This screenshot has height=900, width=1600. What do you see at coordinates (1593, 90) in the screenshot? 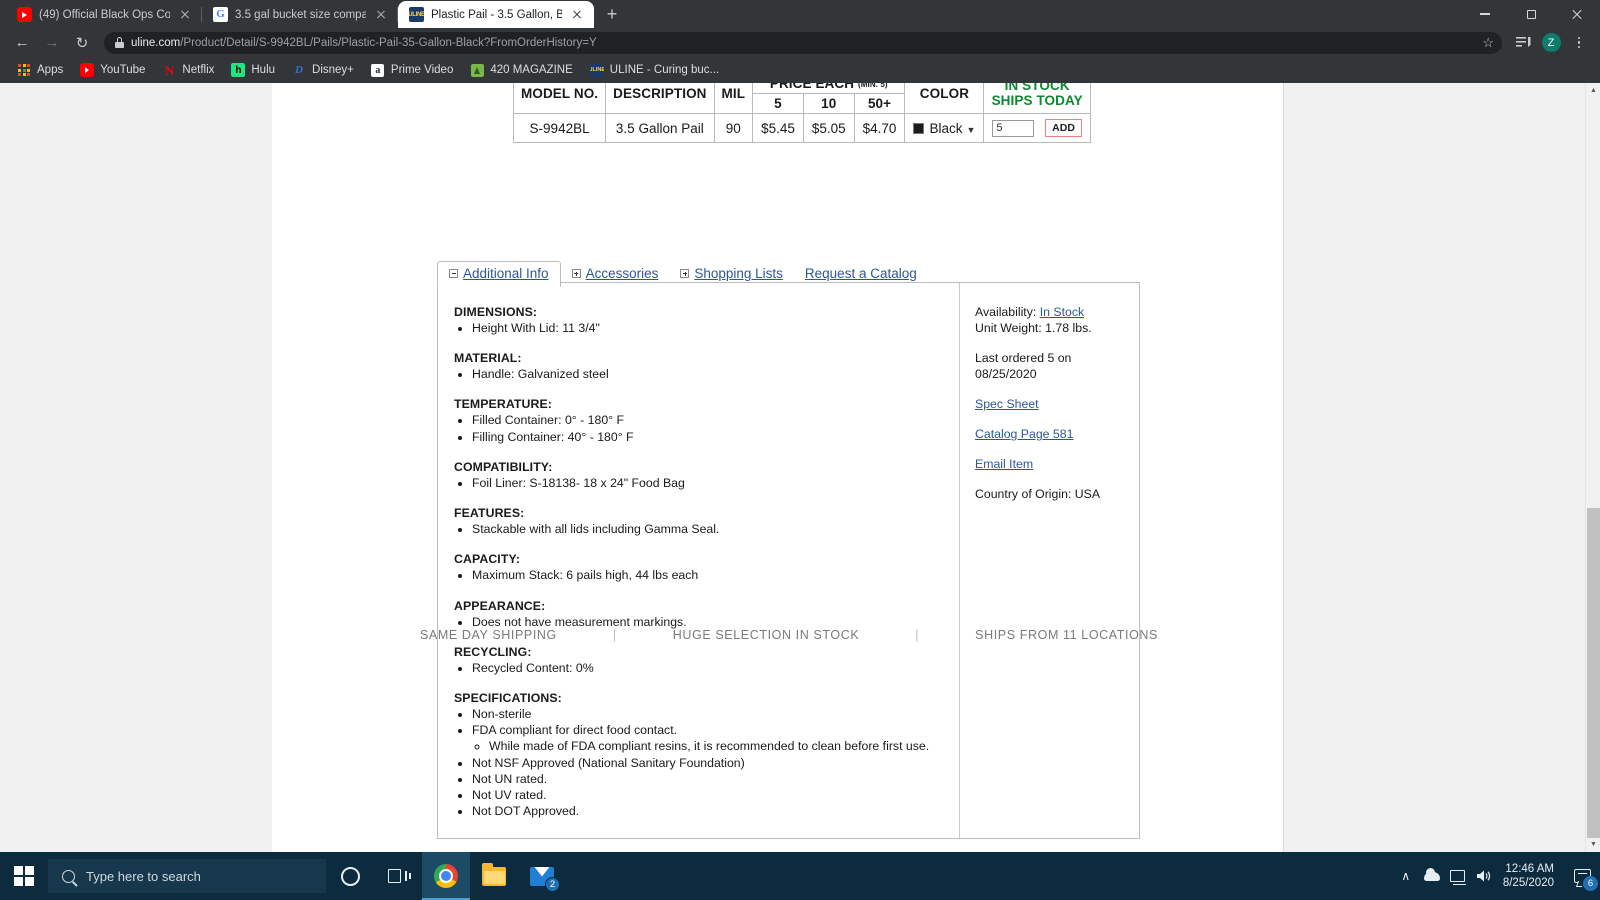
I see `scroll-up-icon: ▲` at bounding box center [1593, 90].